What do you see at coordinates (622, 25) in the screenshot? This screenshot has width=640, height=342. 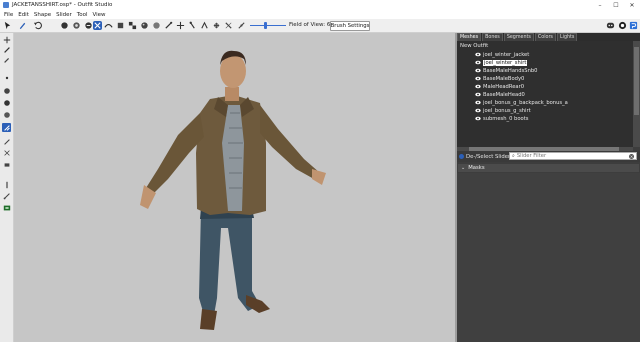 I see `github-icon` at bounding box center [622, 25].